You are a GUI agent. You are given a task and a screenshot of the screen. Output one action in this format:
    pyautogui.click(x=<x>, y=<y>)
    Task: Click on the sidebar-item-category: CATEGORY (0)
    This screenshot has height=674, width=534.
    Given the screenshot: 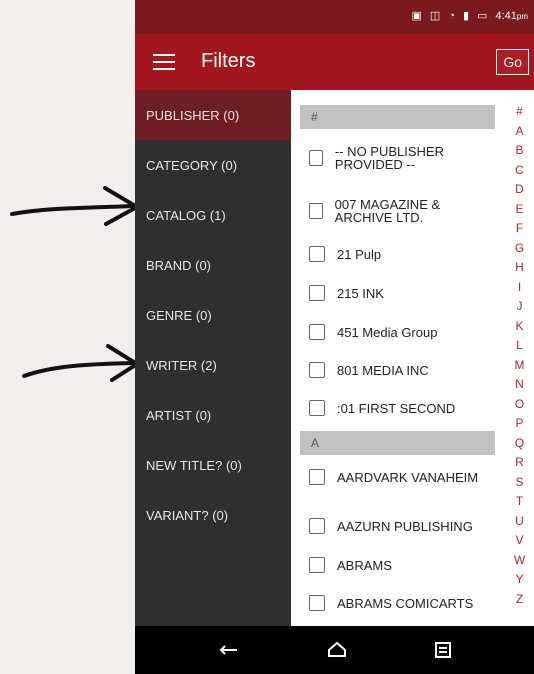 What is the action you would take?
    pyautogui.click(x=213, y=165)
    